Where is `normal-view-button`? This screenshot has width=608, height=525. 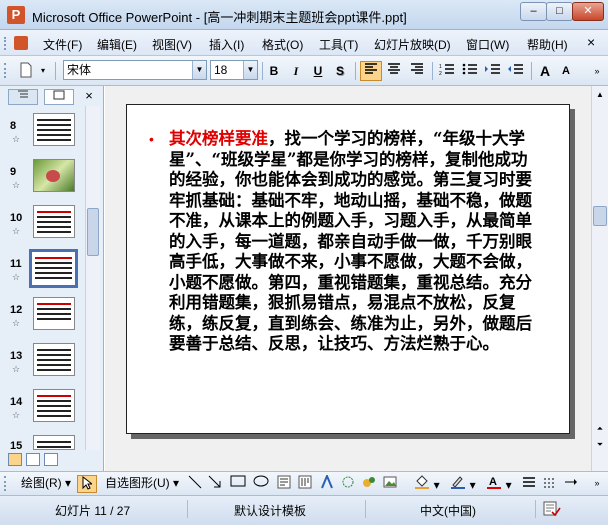
normal-view-button is located at coordinates (15, 459).